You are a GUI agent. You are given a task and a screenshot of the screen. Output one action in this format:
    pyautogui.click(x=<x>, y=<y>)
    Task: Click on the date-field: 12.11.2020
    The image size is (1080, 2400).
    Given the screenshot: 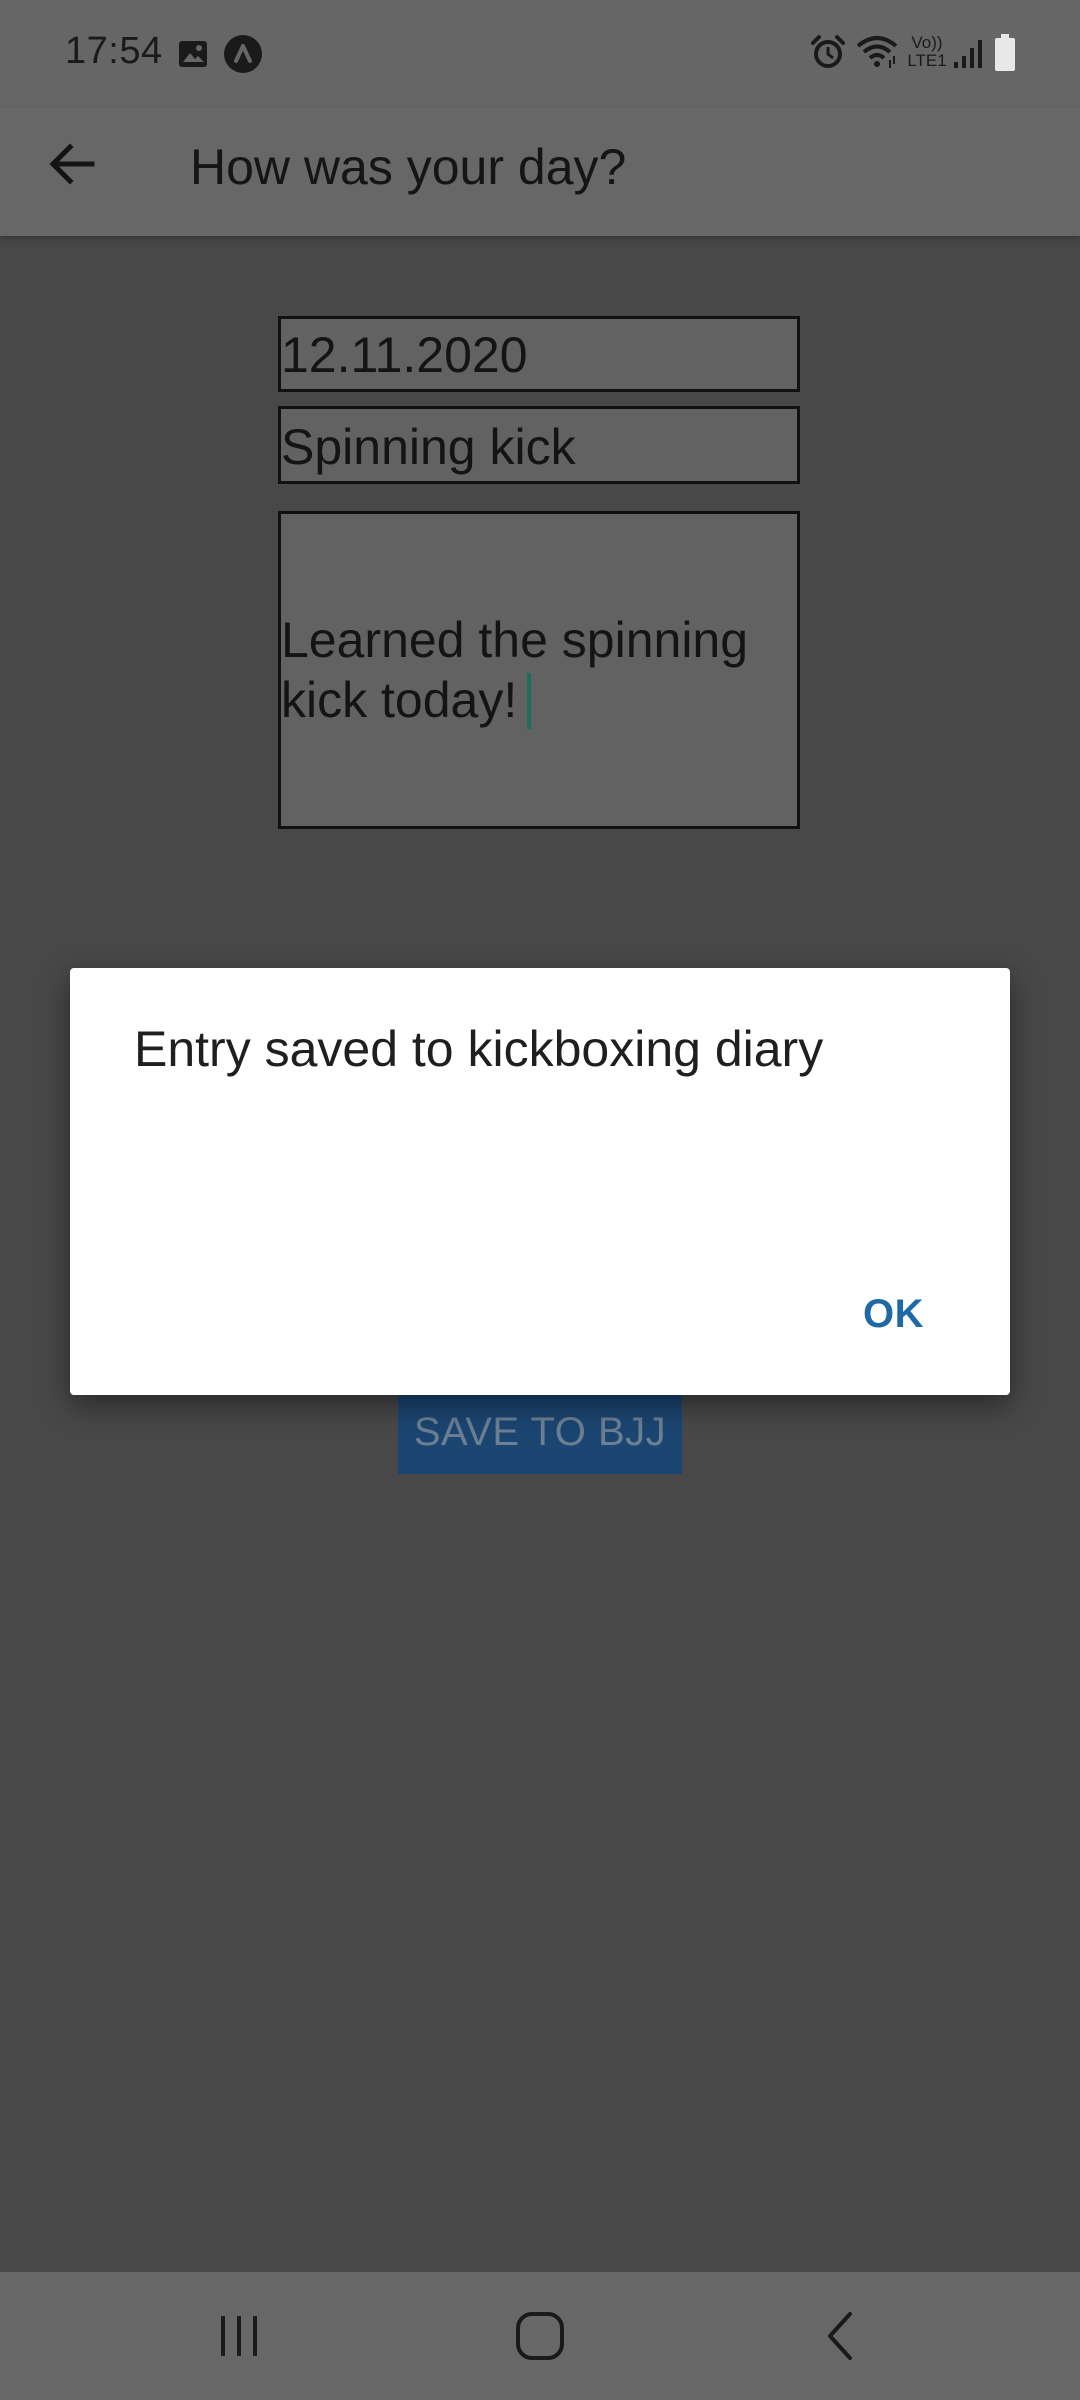 What is the action you would take?
    pyautogui.click(x=539, y=354)
    